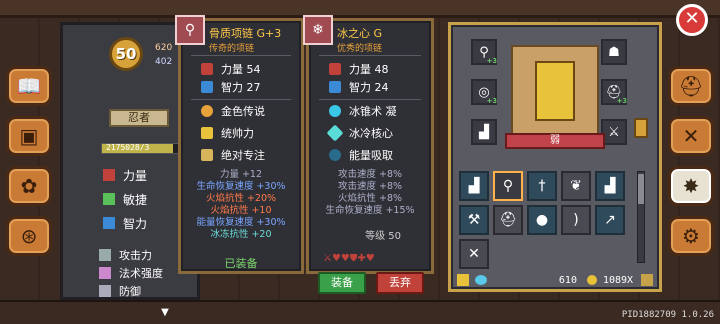  Describe the element at coordinates (241, 263) in the screenshot. I see `equipped-status: 已装备` at that location.